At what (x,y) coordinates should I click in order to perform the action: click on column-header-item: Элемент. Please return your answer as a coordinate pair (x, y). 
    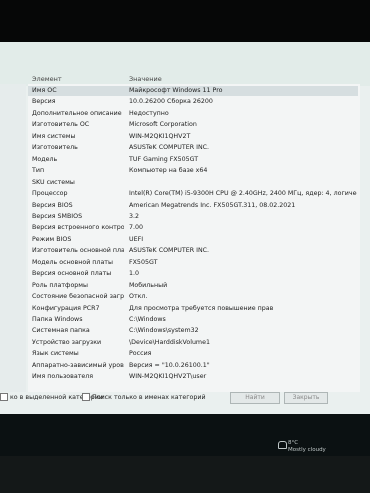
    Looking at the image, I should click on (47, 79).